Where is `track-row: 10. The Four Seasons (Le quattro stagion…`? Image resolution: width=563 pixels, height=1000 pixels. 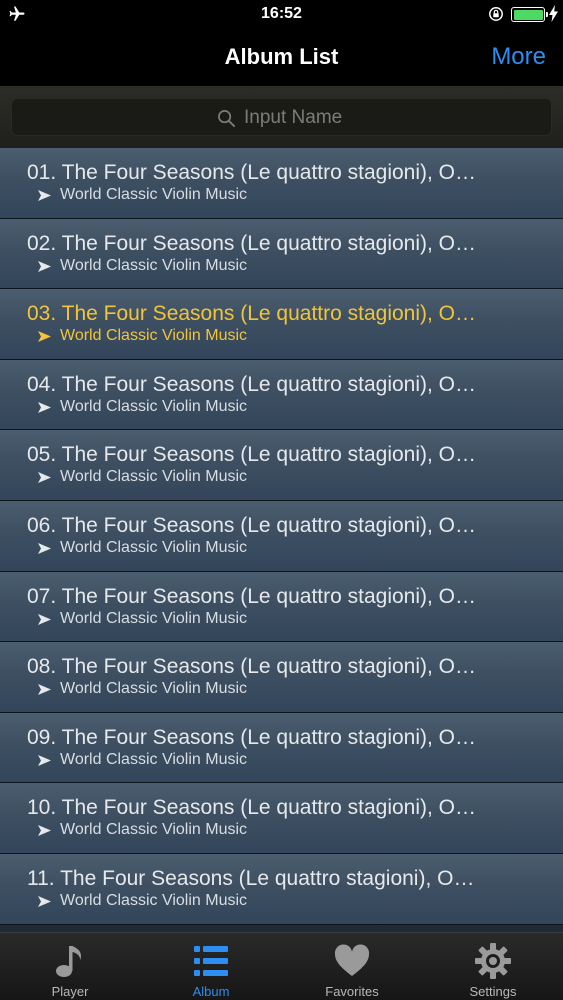
track-row: 10. The Four Seasons (Le quattro stagion… is located at coordinates (281, 818).